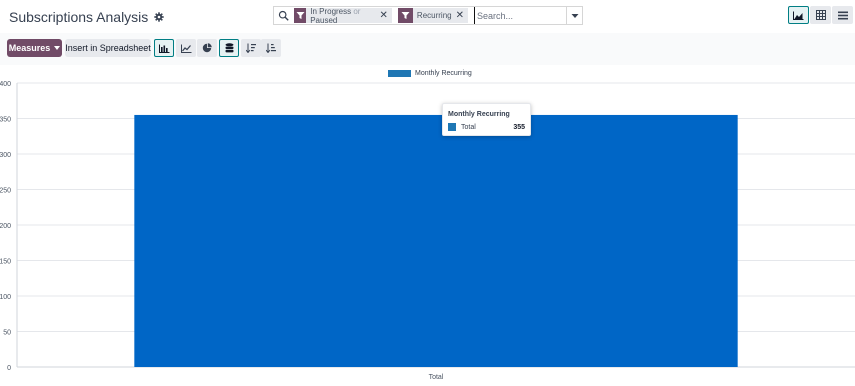 This screenshot has width=855, height=386. Describe the element at coordinates (5, 120) in the screenshot. I see `y-tick-label: 350` at that location.